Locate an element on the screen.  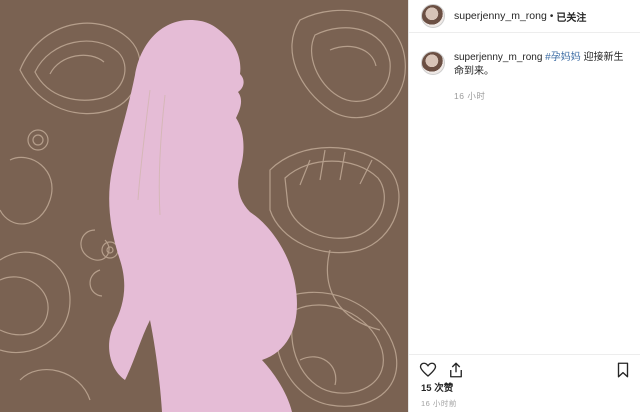
avatar is located at coordinates (433, 16).